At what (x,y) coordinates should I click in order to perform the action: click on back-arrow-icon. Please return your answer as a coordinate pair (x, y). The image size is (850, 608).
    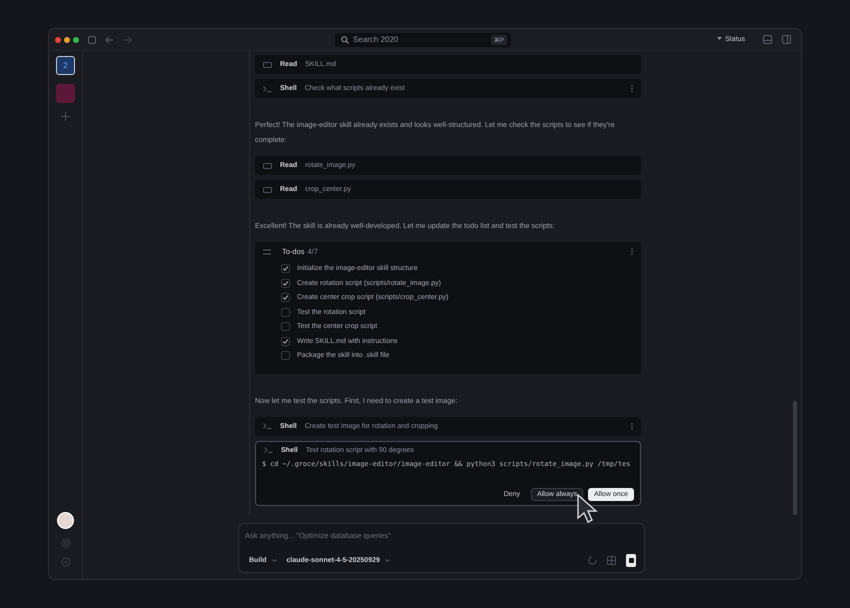
    Looking at the image, I should click on (109, 40).